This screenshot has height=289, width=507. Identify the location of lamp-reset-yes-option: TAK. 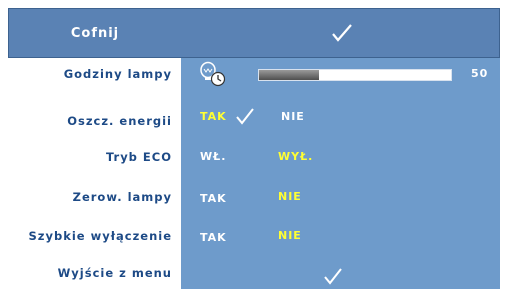
(213, 198).